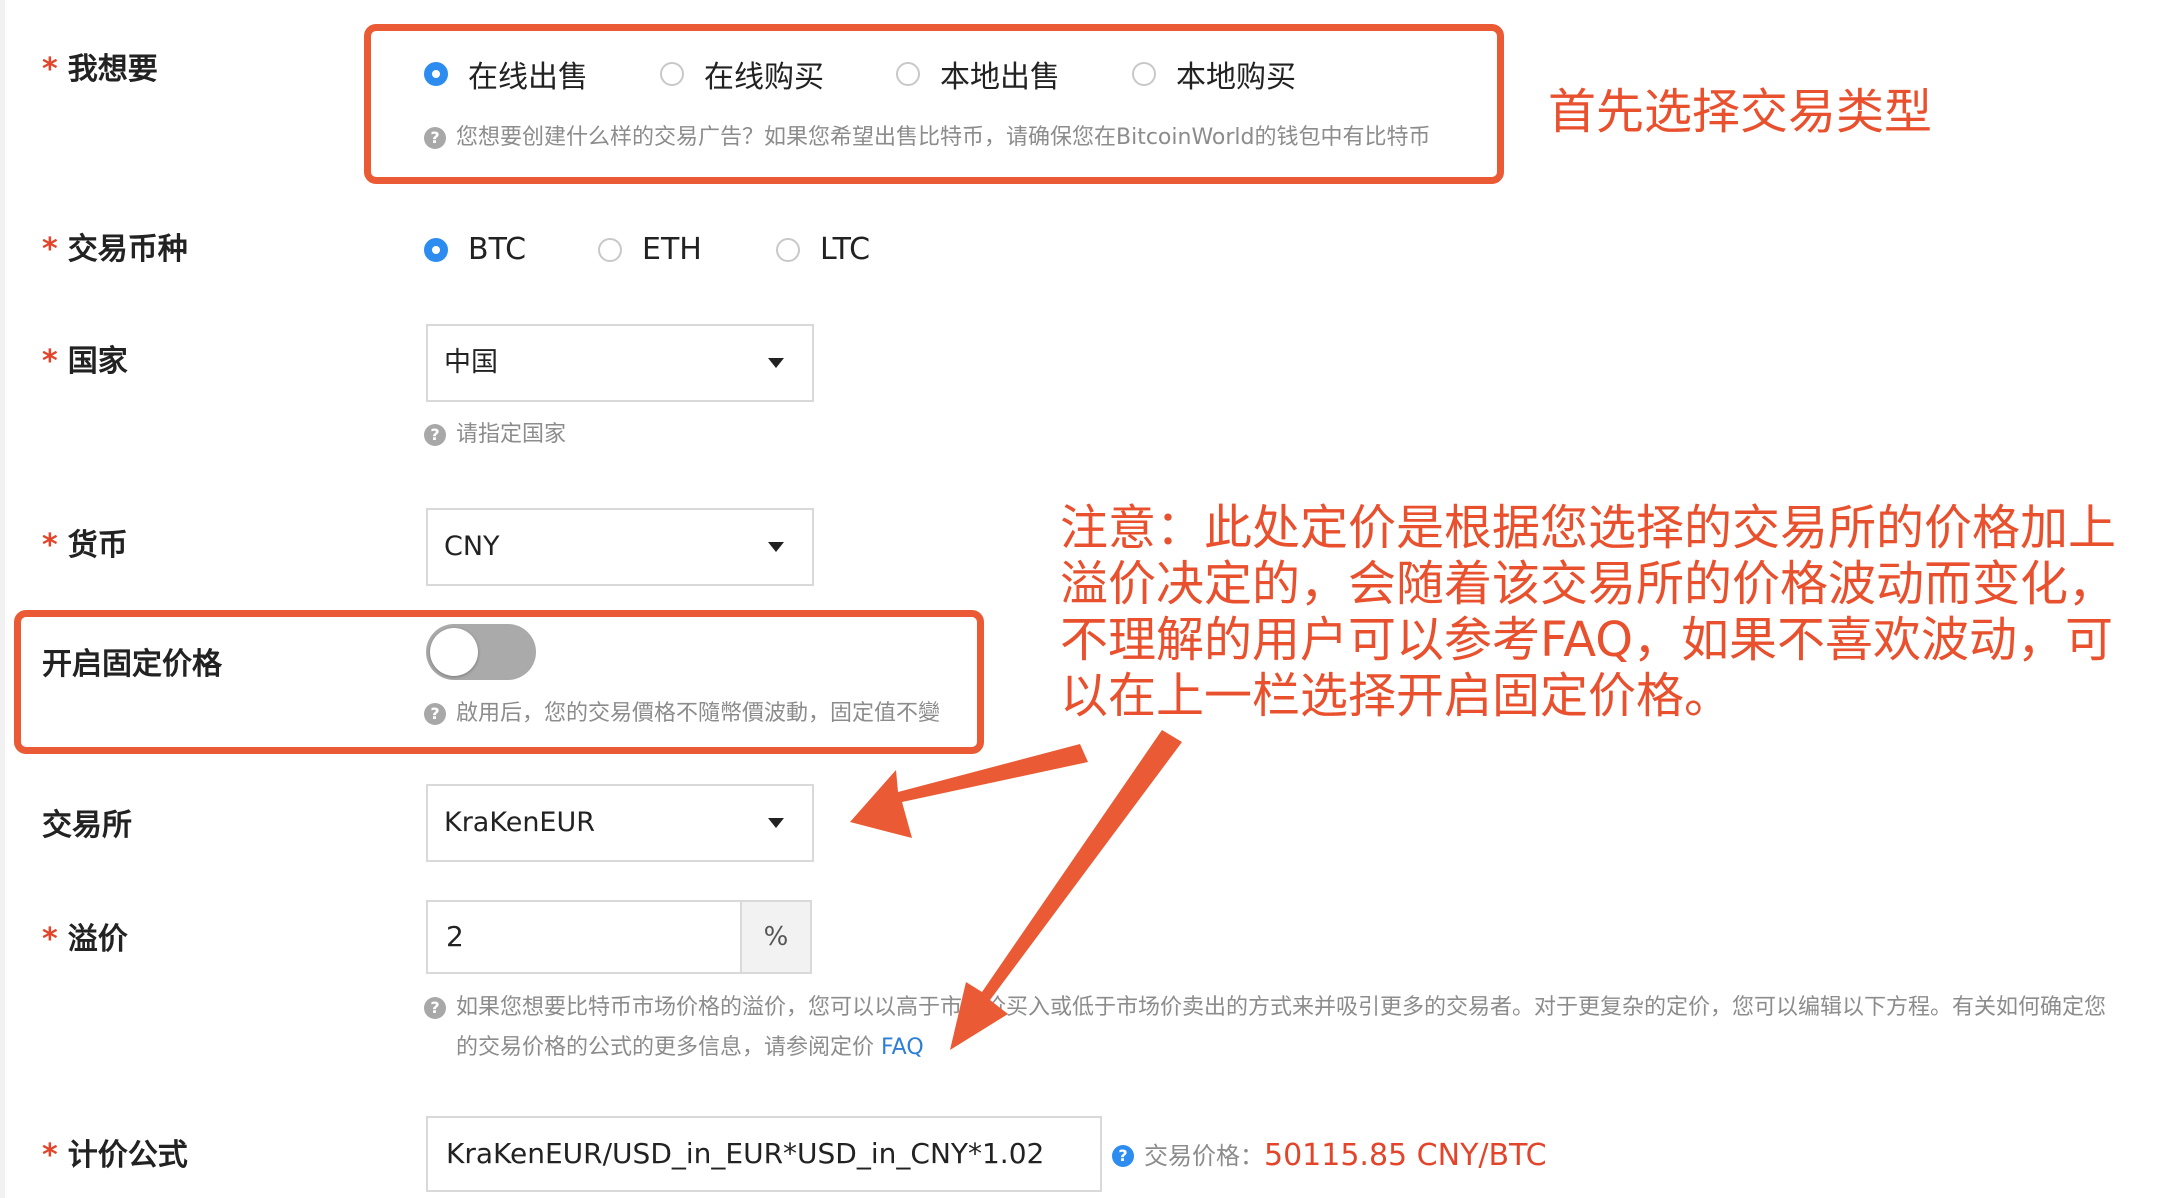 The height and width of the screenshot is (1198, 2178). I want to click on arrow-to-exchange, so click(969, 791).